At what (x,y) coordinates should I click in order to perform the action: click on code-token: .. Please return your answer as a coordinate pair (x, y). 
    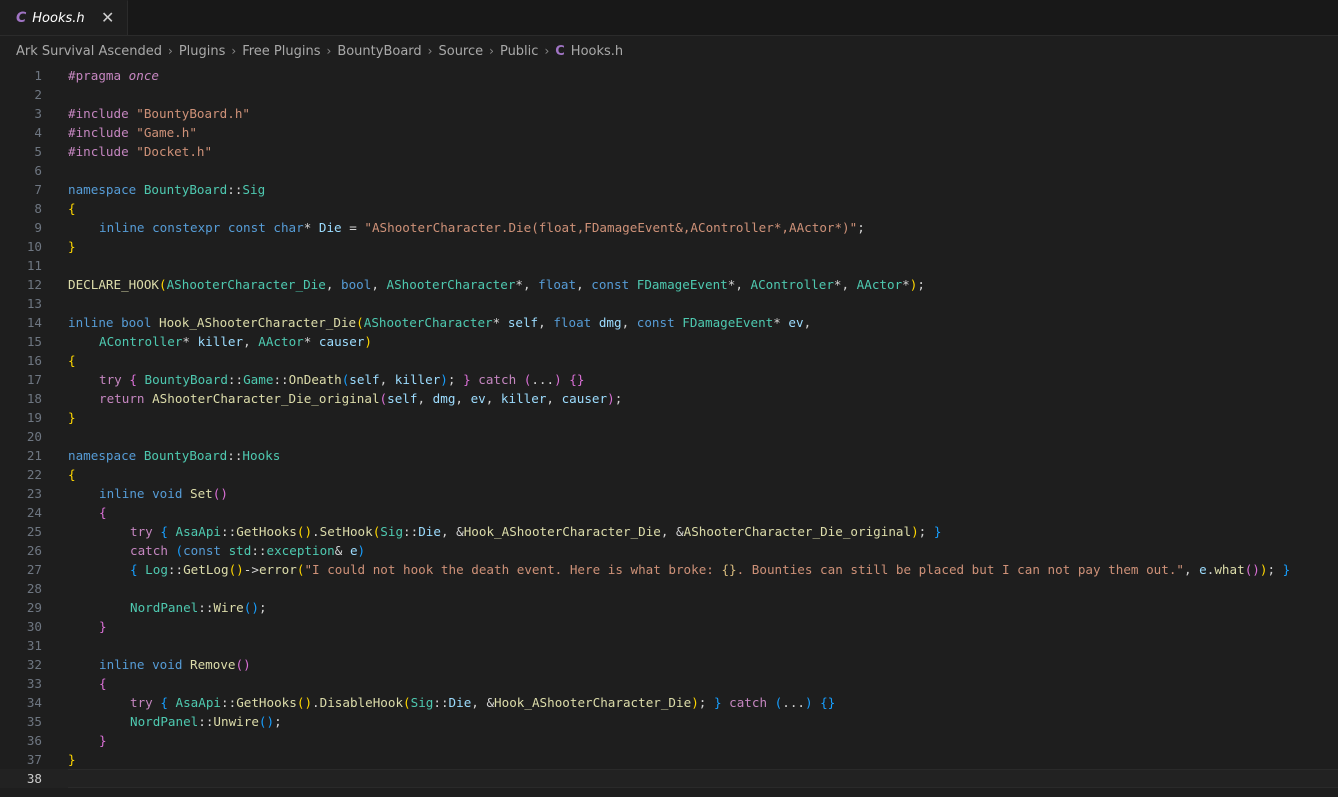
    Looking at the image, I should click on (316, 702).